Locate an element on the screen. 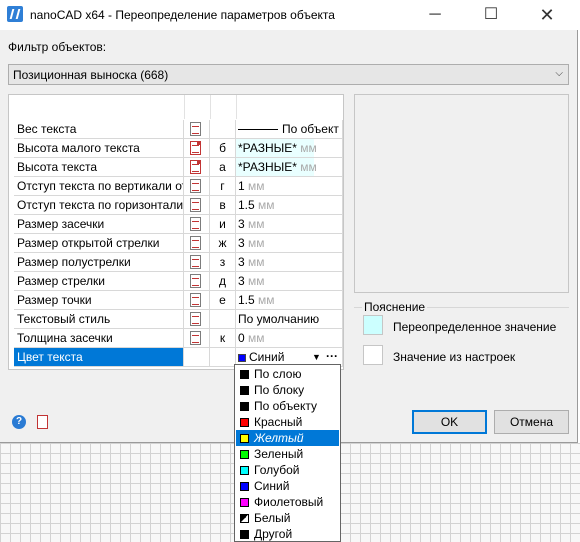 This screenshot has height=542, width=580. property-row: Отступ текста по горизонтали в 1.5 мм is located at coordinates (178, 205).